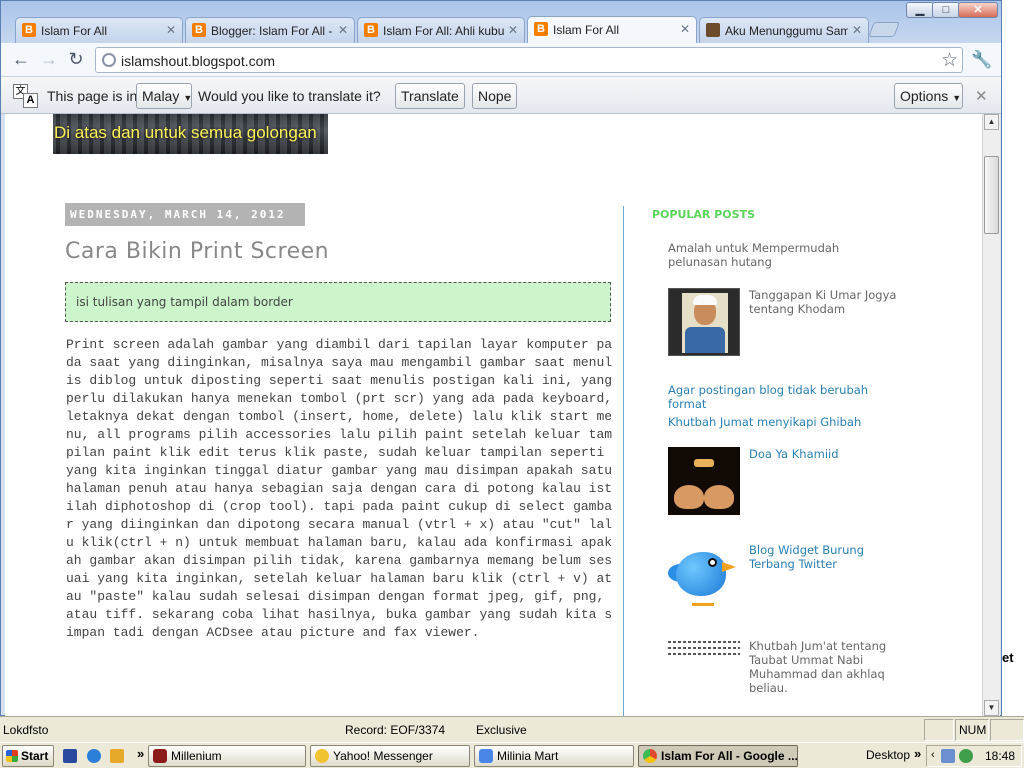  I want to click on options-button: Options ▼, so click(928, 96).